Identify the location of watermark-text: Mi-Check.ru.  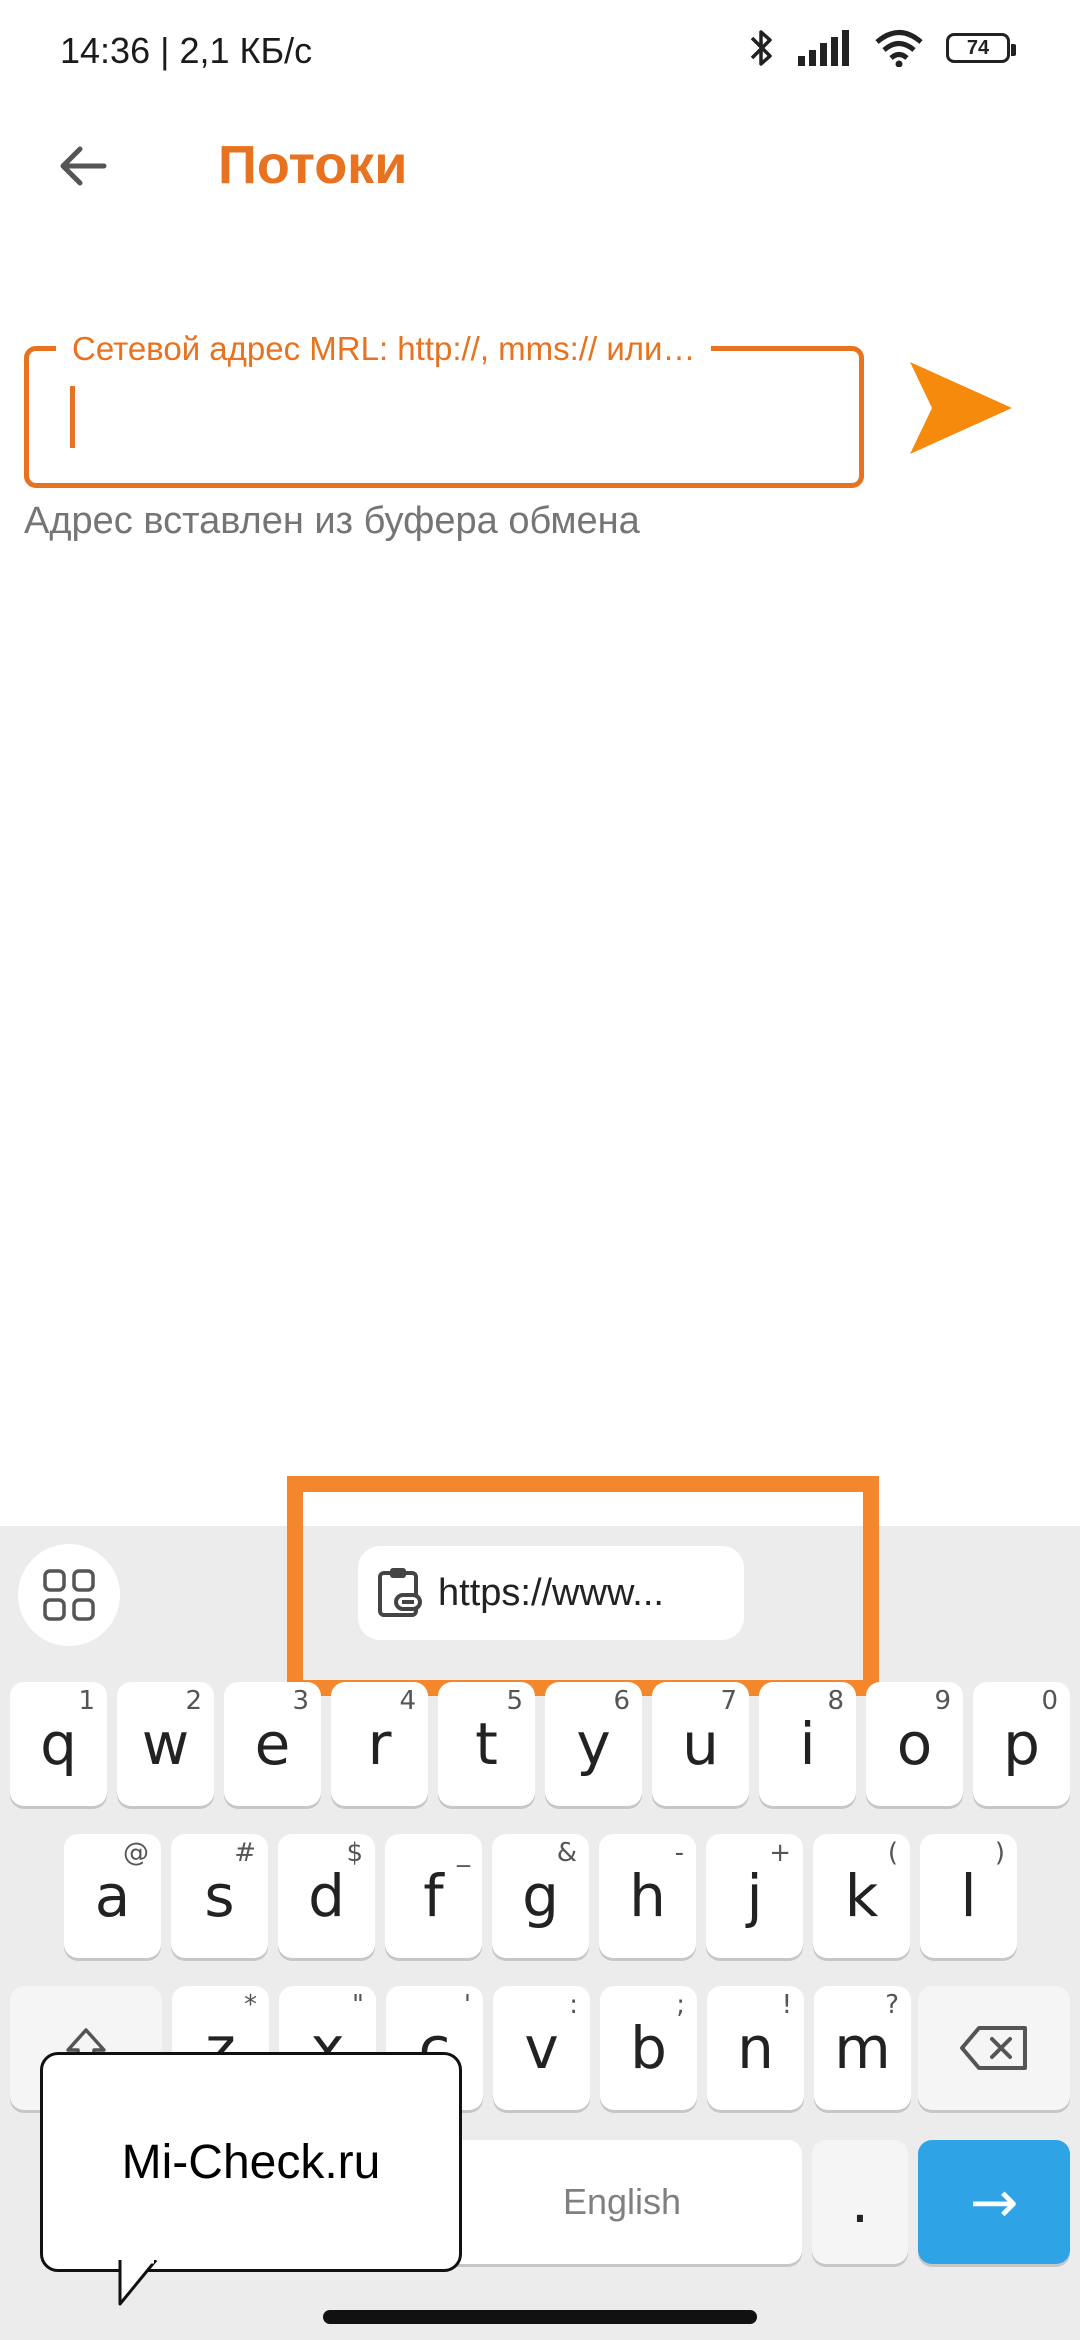
(251, 2162).